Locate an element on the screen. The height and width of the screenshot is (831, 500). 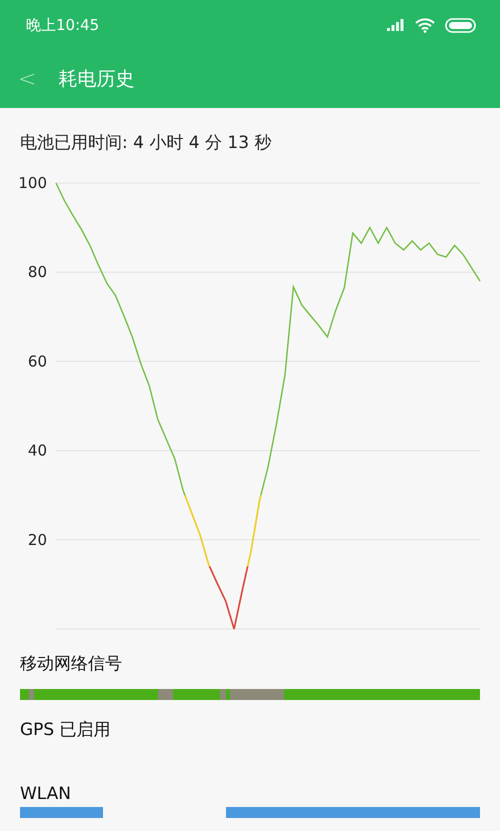
axis-label: 40 is located at coordinates (37, 451).